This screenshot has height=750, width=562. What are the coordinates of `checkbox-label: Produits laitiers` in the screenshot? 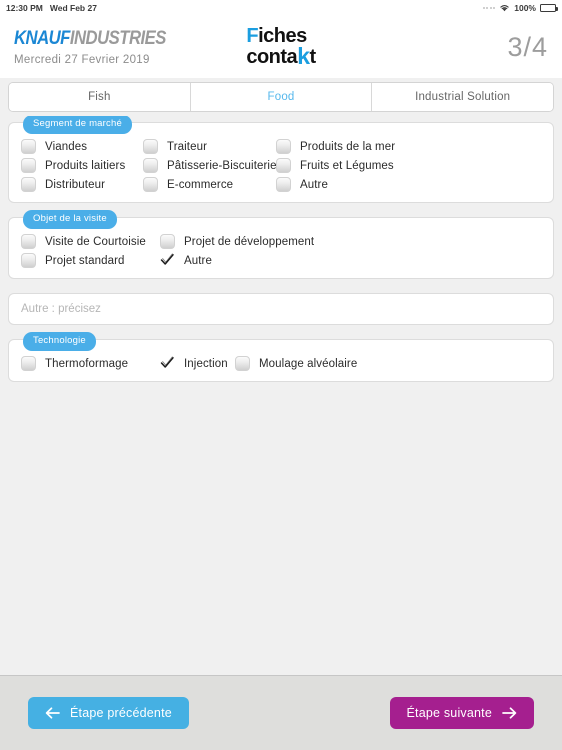 It's located at (85, 165).